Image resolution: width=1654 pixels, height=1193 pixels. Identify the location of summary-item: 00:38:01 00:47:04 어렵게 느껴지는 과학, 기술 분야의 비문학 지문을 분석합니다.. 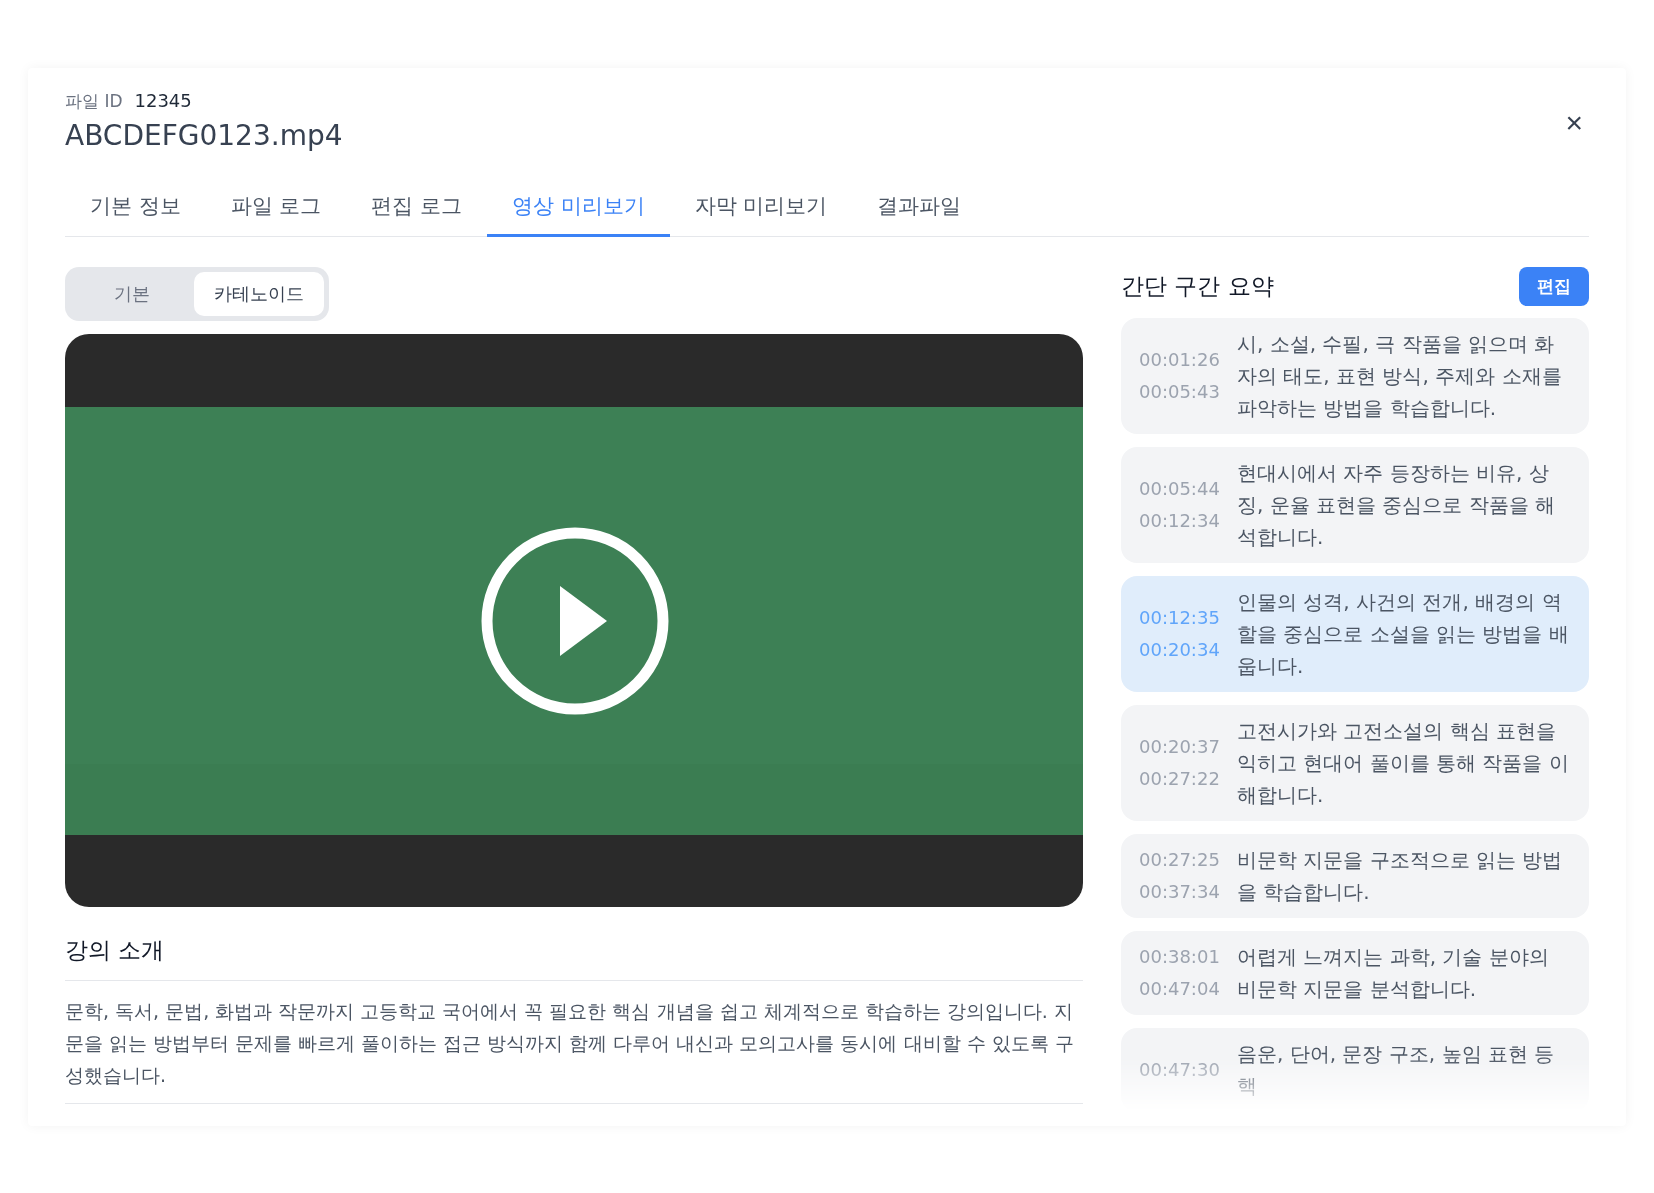
(1355, 973).